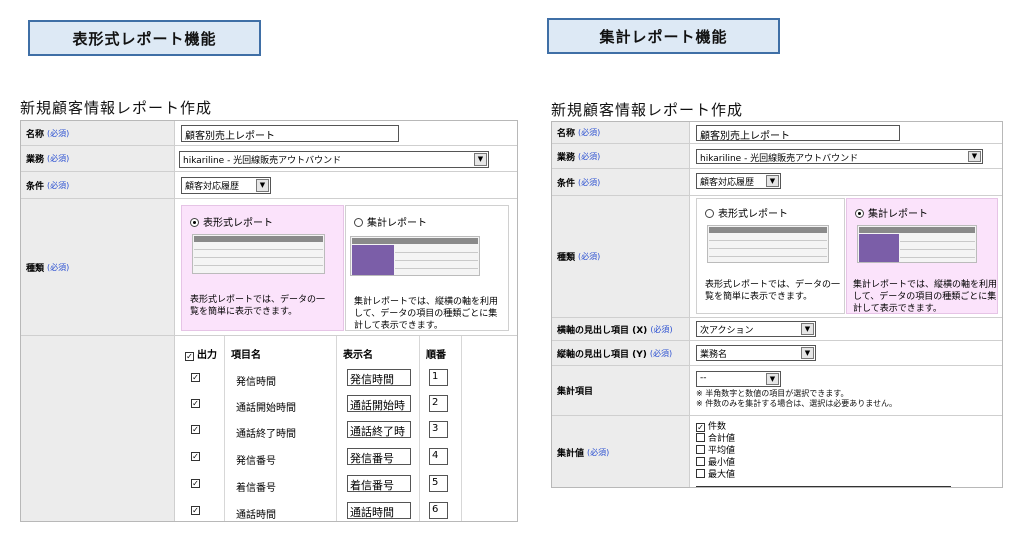  I want to click on field-display-input: 通話時間, so click(379, 510).